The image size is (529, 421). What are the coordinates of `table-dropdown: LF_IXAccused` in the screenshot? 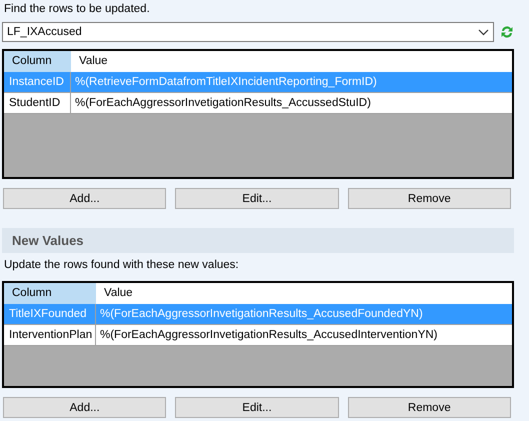 It's located at (248, 32).